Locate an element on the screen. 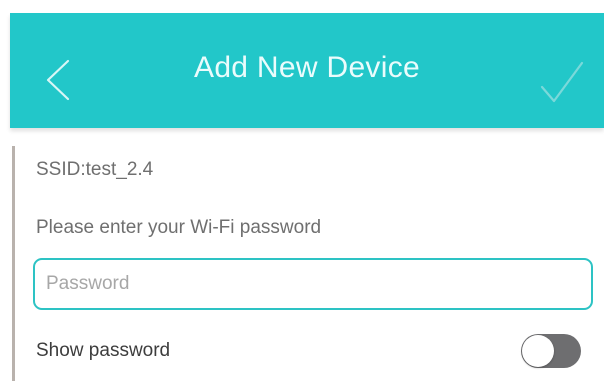 The image size is (604, 381). section-divider is located at coordinates (13, 263).